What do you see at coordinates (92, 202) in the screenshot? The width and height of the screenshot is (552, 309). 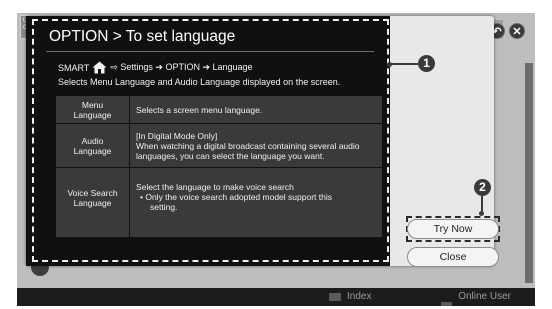 I see `row-key: Voice Search Language` at bounding box center [92, 202].